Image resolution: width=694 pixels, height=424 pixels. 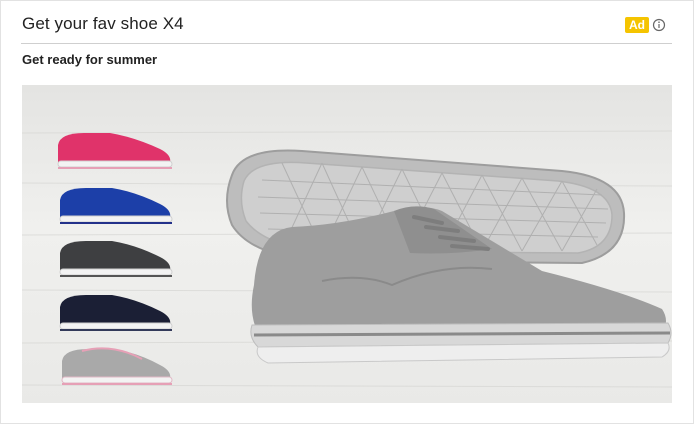 What do you see at coordinates (116, 259) in the screenshot?
I see `shoe-charcoal` at bounding box center [116, 259].